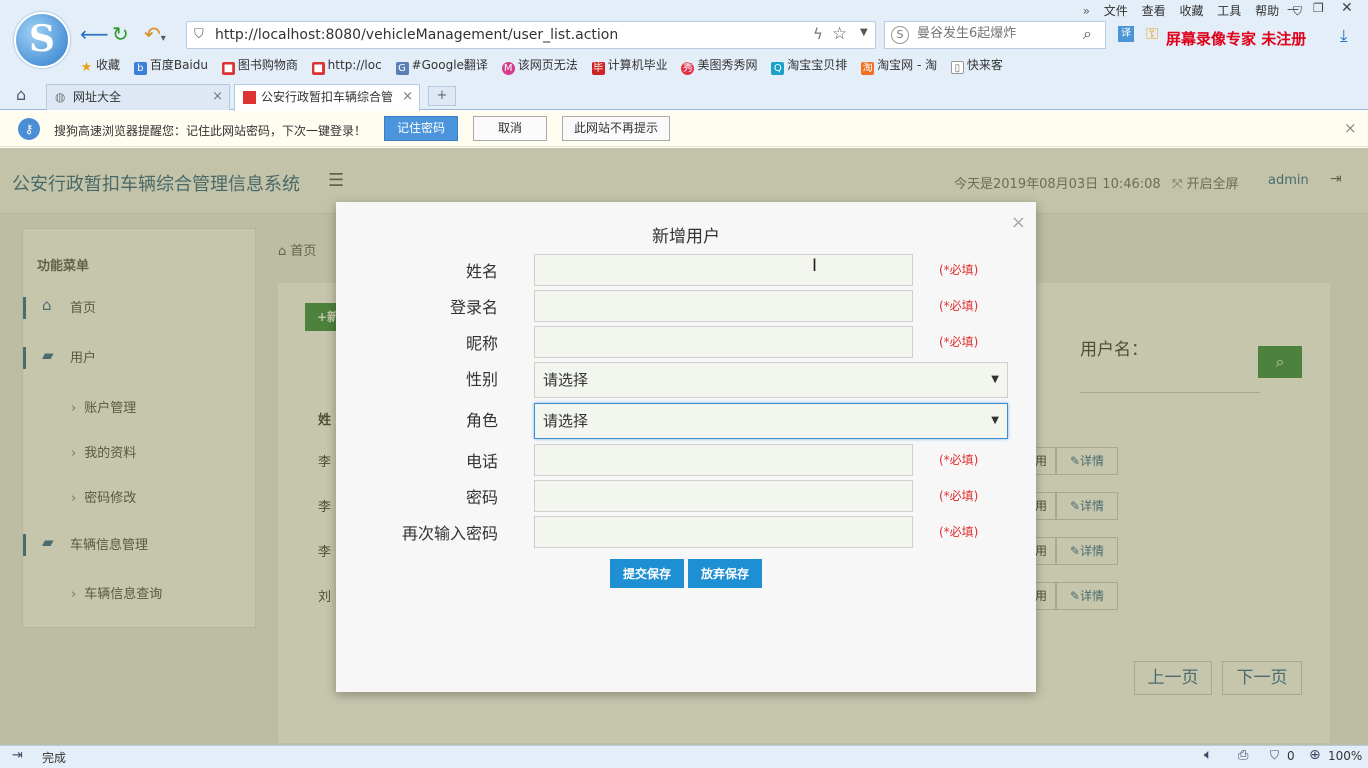 The height and width of the screenshot is (768, 1368). Describe the element at coordinates (629, 65) in the screenshot. I see `bookmark-item: 毕计算机毕业` at that location.